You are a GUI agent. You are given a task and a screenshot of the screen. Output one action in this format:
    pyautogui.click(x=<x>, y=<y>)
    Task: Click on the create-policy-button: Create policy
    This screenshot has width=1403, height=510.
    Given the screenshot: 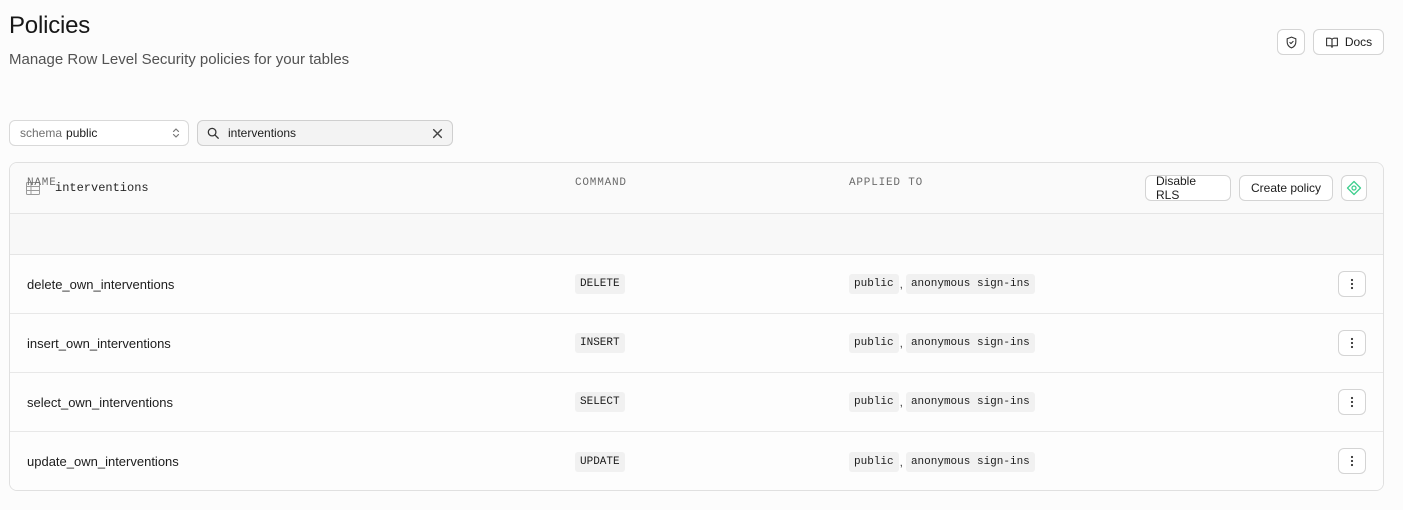 What is the action you would take?
    pyautogui.click(x=1286, y=188)
    